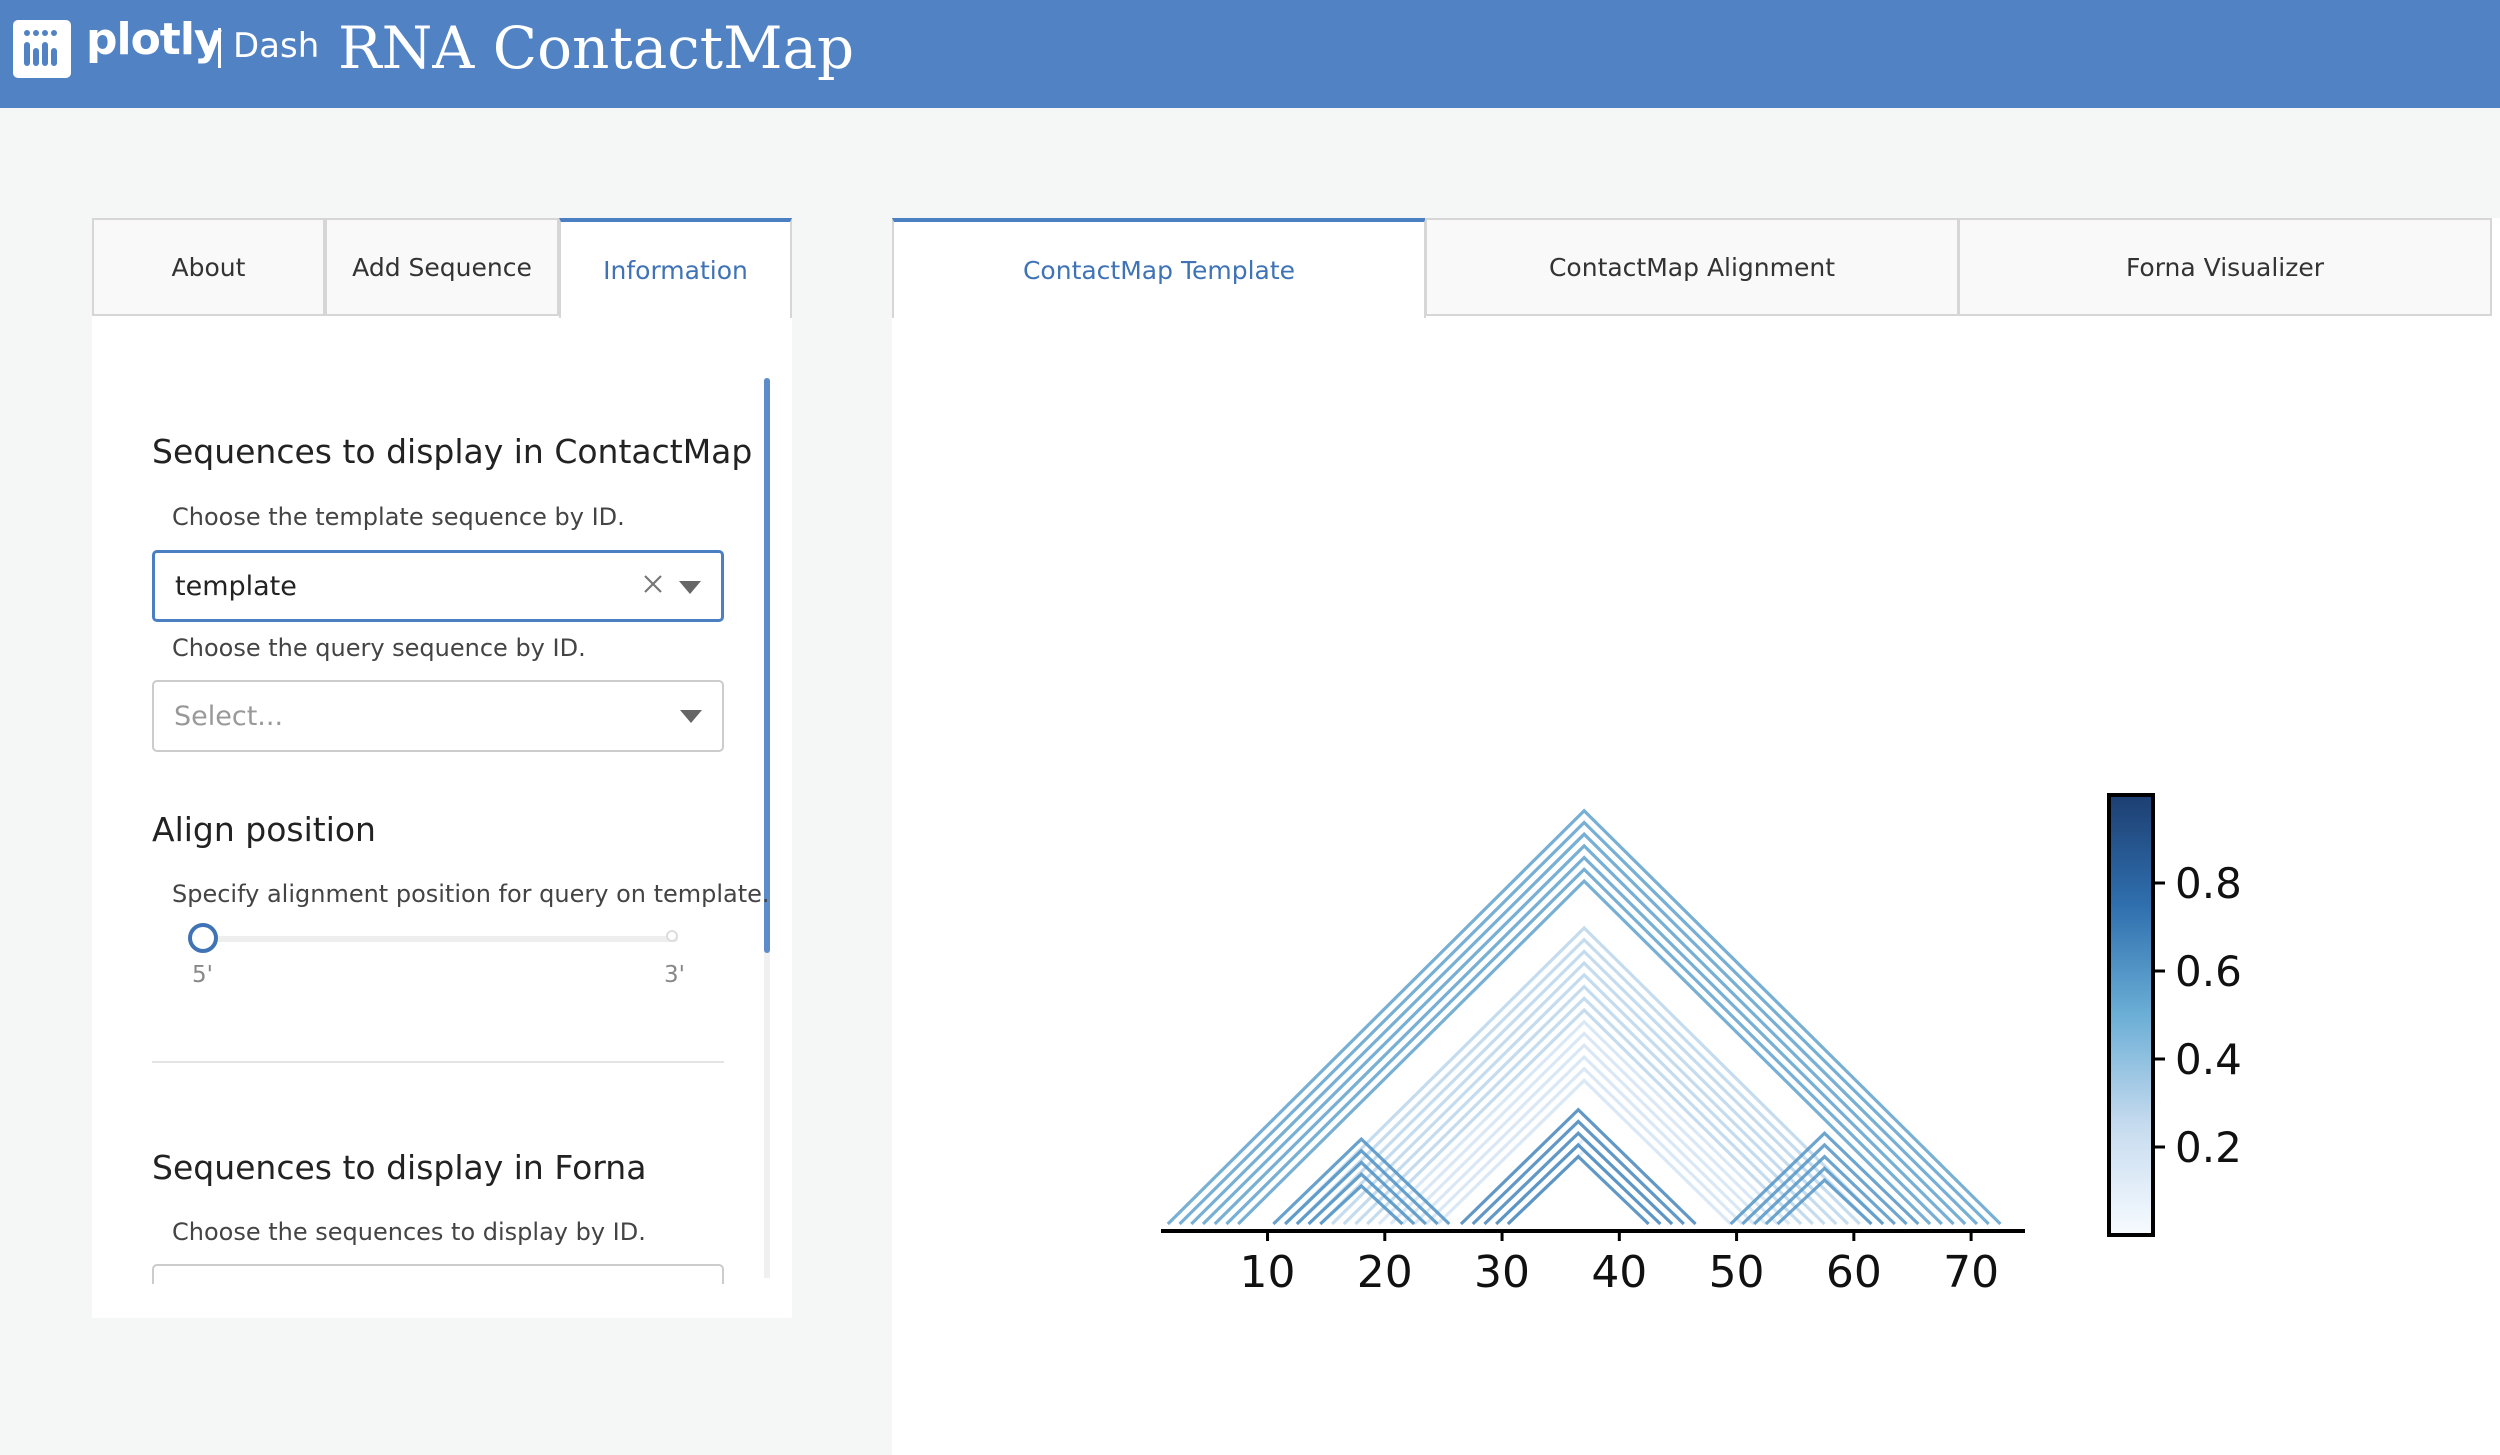  What do you see at coordinates (409, 1232) in the screenshot?
I see `forna-label: Choose the sequences to display by ID.` at bounding box center [409, 1232].